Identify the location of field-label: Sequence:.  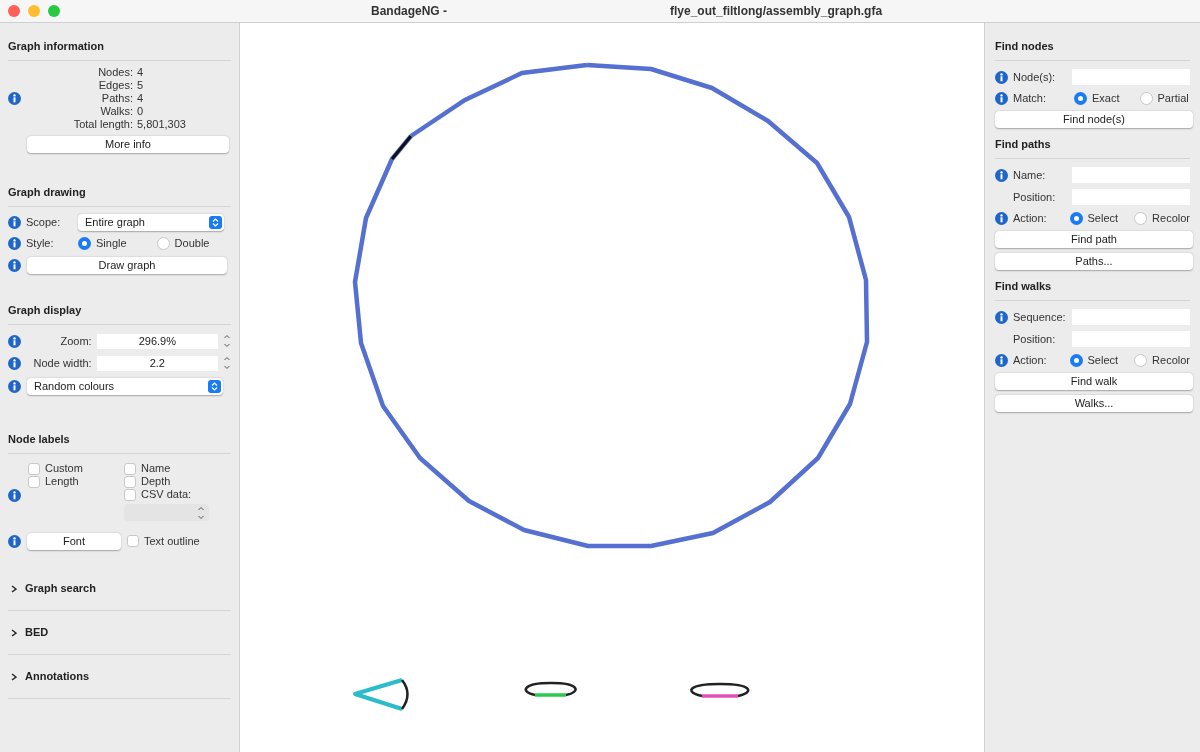
(1040, 317).